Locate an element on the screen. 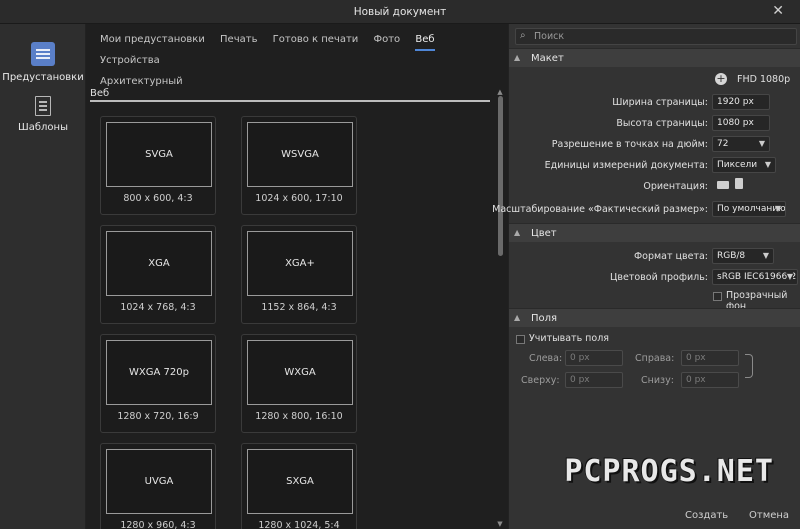 This screenshot has width=800, height=529. section-layout-title: Макет is located at coordinates (547, 58).